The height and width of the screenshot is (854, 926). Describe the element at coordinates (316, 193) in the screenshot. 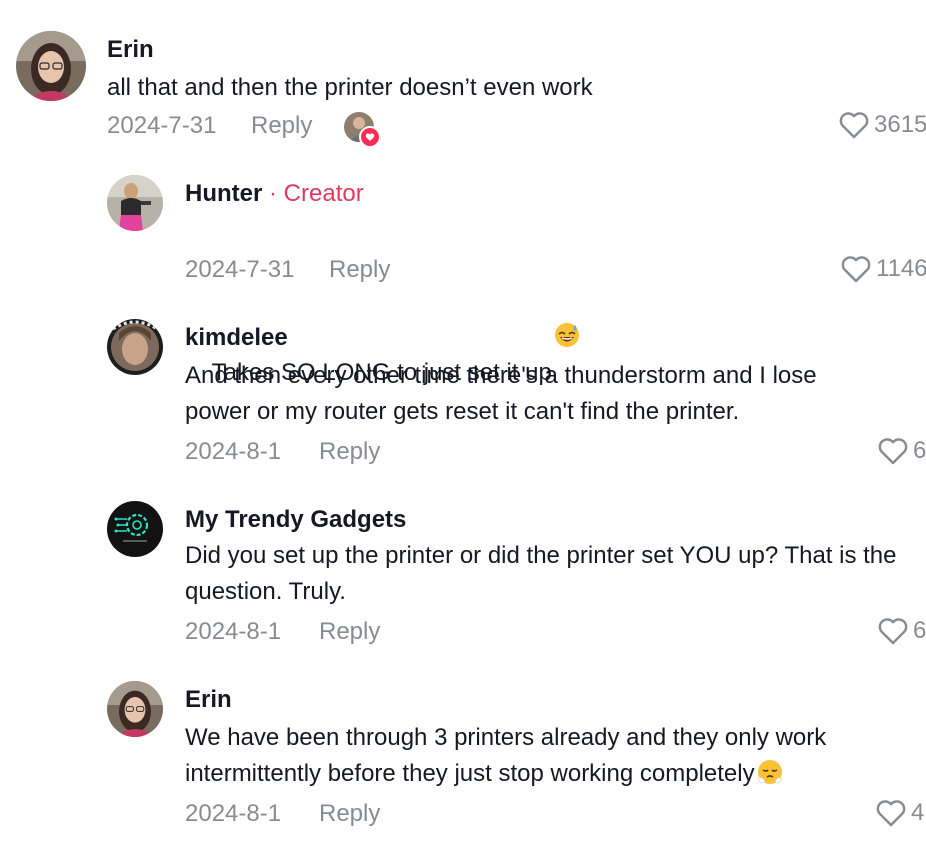

I see `creator-badge: · Creator` at that location.